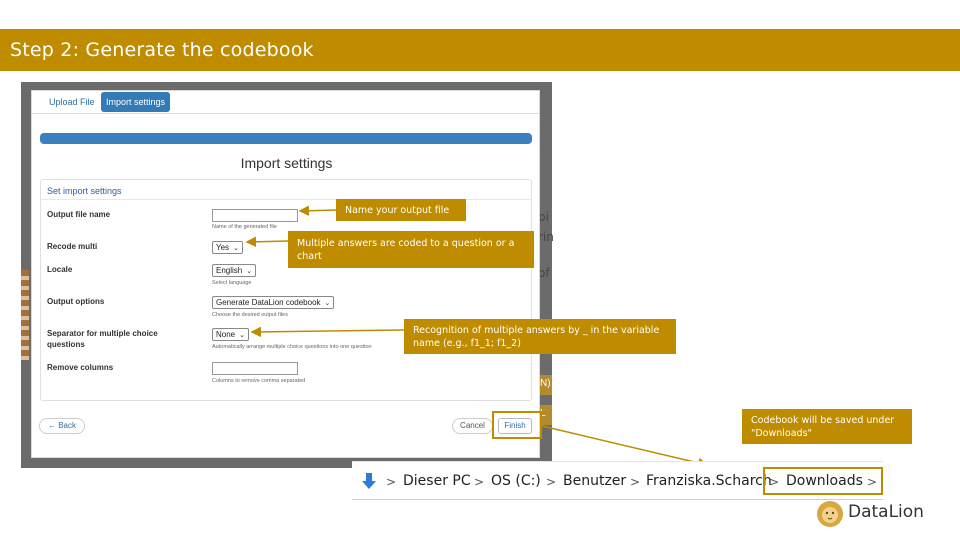 The width and height of the screenshot is (960, 540). I want to click on field-help: Select language, so click(232, 283).